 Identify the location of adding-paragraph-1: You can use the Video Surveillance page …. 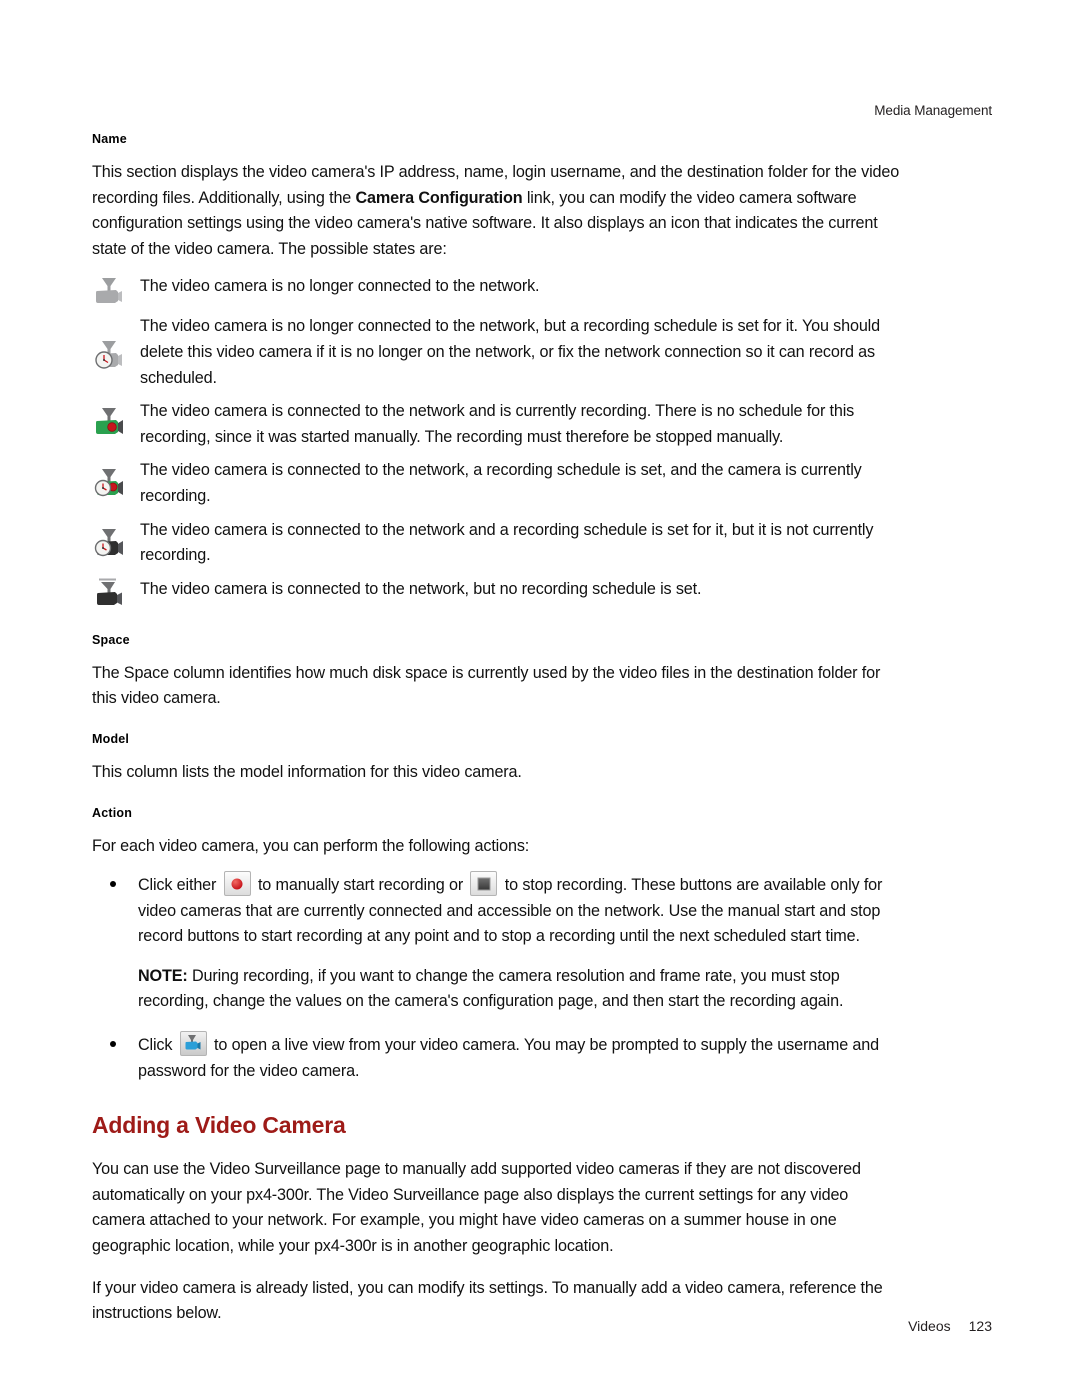
(476, 1208).